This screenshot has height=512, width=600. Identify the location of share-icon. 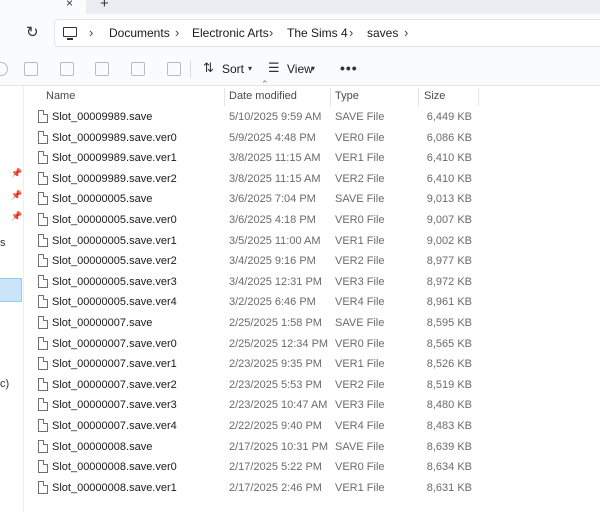
(138, 69).